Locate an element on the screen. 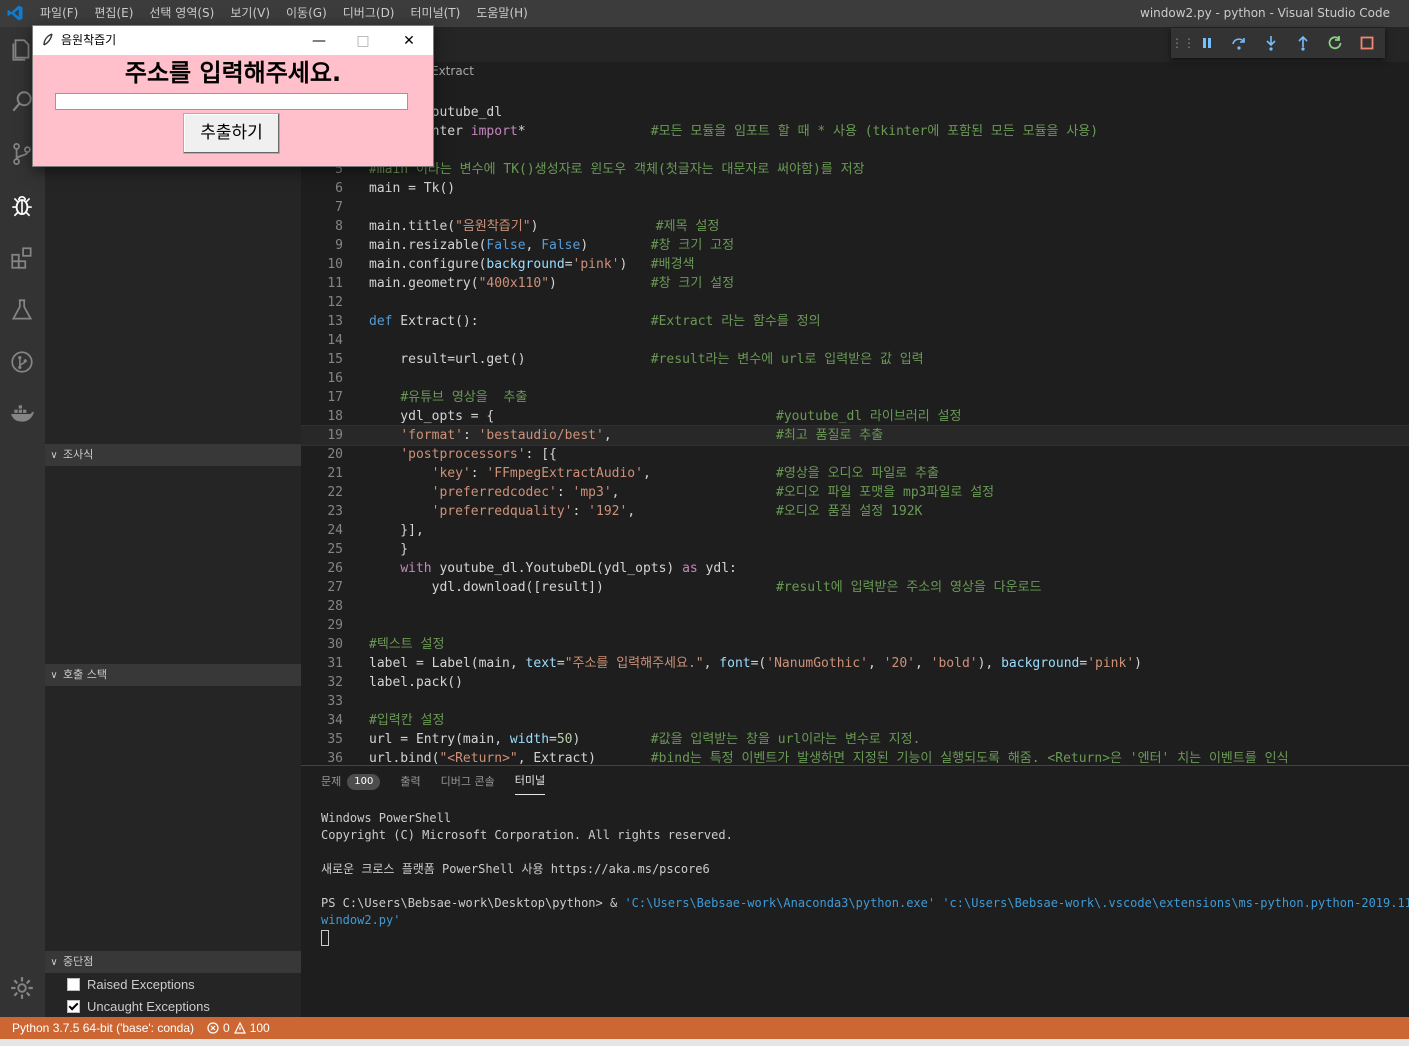  problems-status: 0 100 is located at coordinates (238, 1028).